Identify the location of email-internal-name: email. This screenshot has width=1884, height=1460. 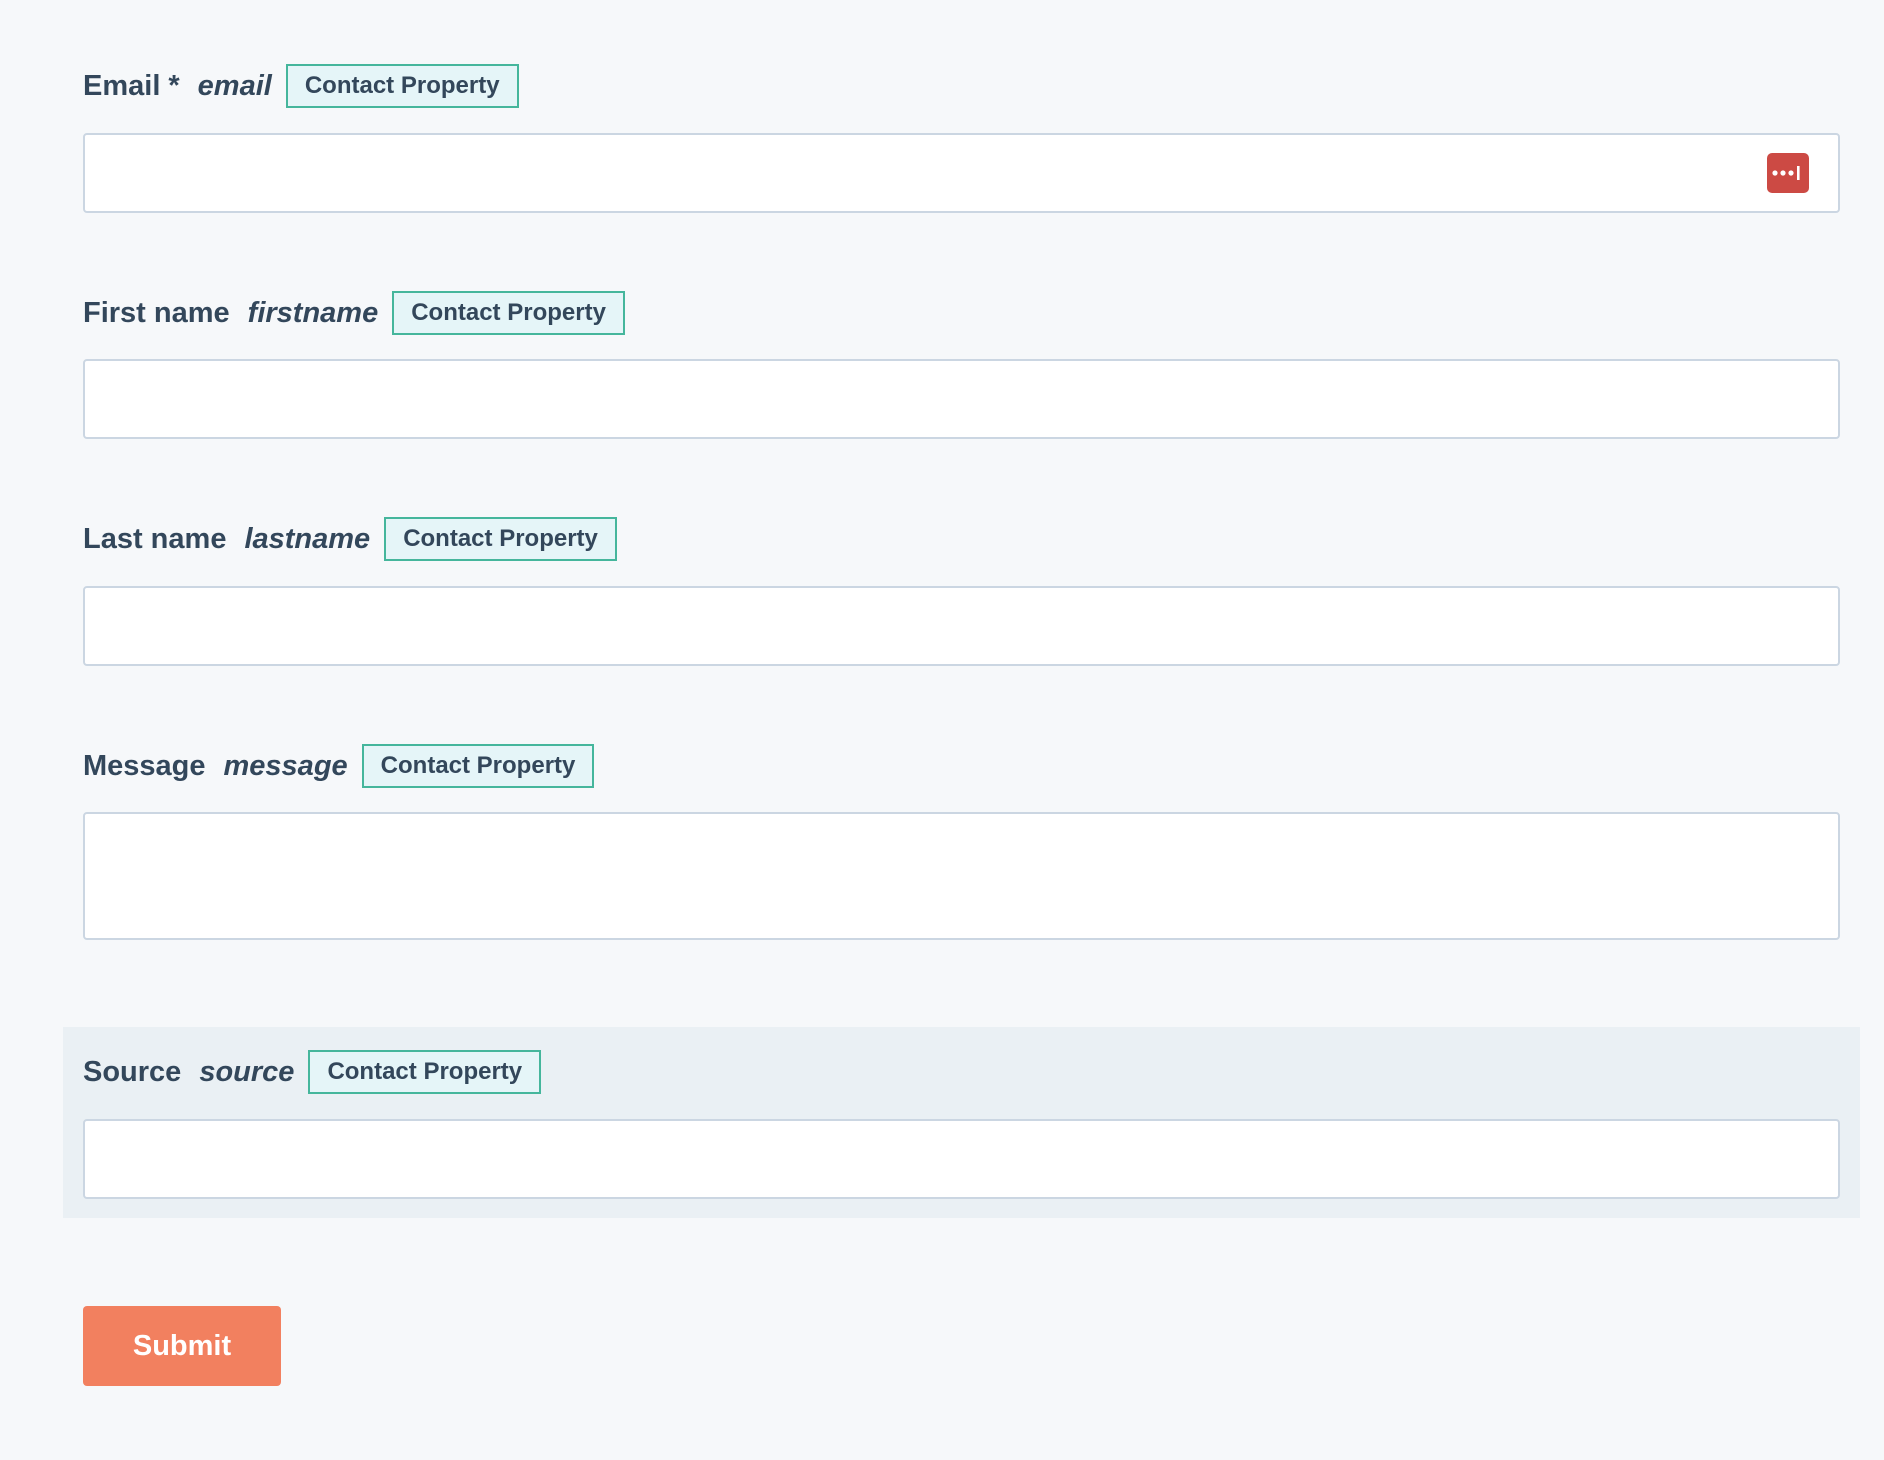
(234, 85).